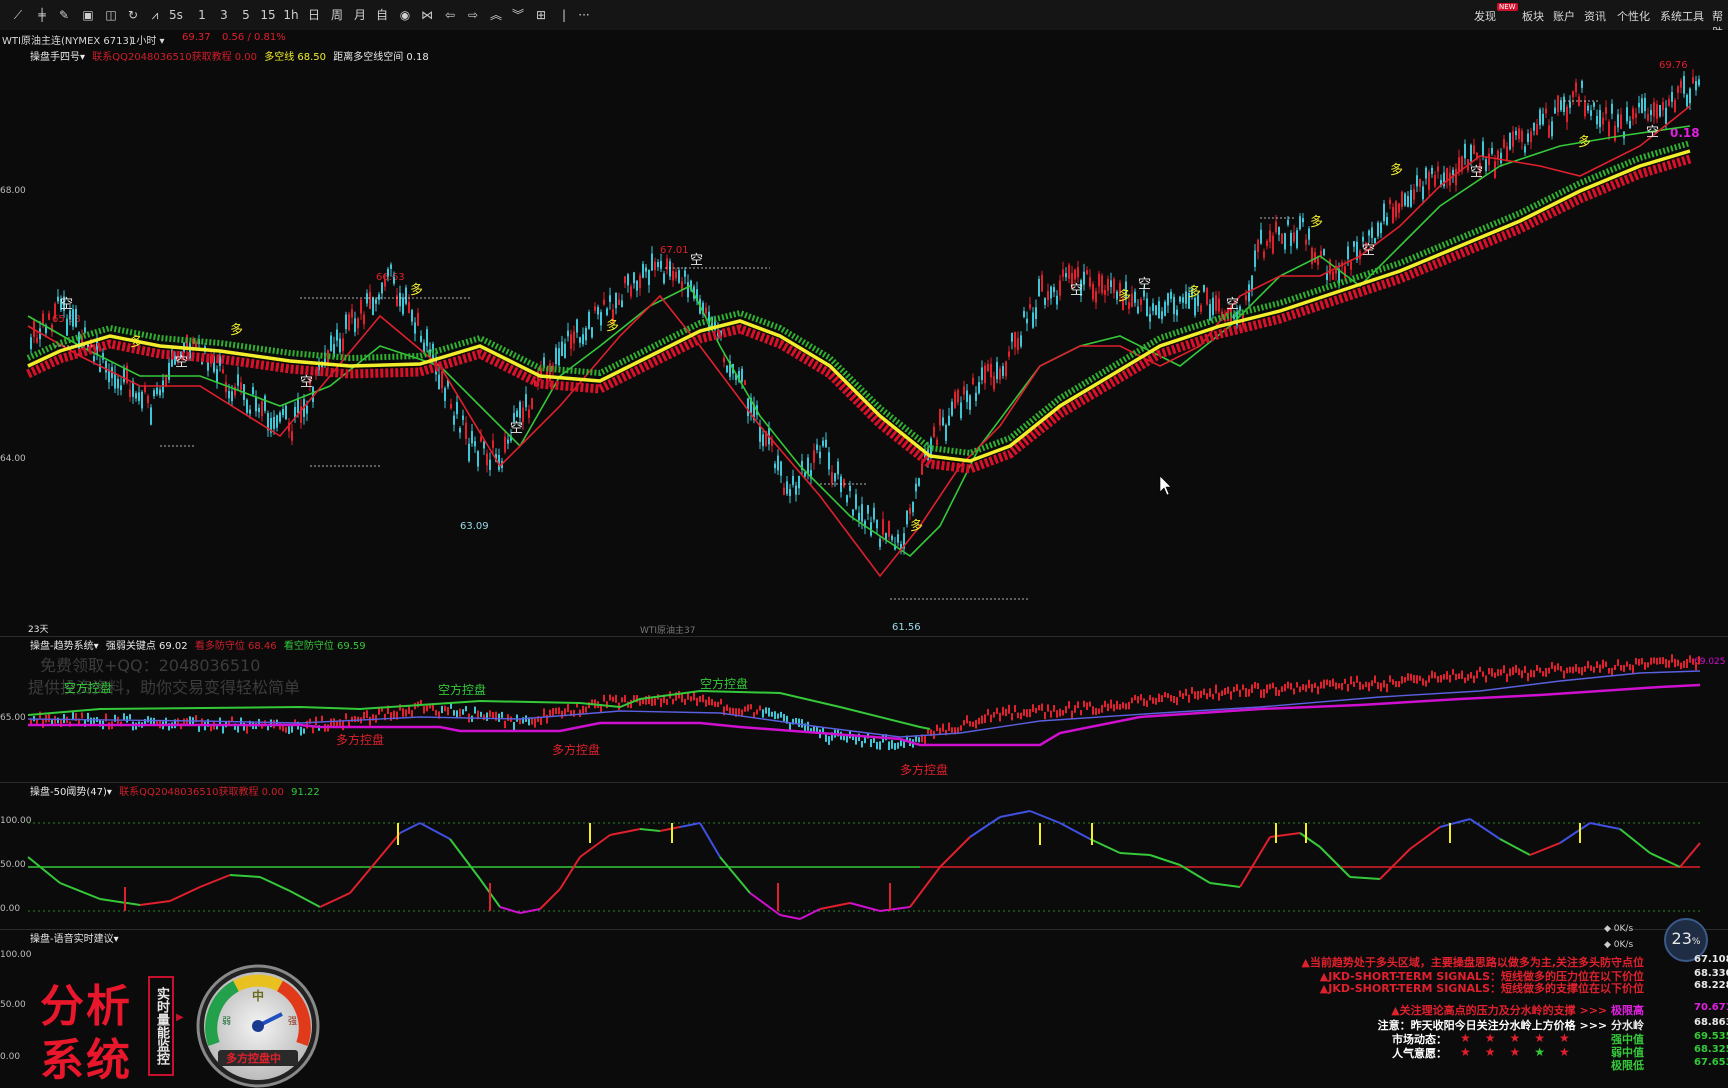 The width and height of the screenshot is (1728, 1088). What do you see at coordinates (1711, 973) in the screenshot?
I see `signal-short-1-value: 68.330` at bounding box center [1711, 973].